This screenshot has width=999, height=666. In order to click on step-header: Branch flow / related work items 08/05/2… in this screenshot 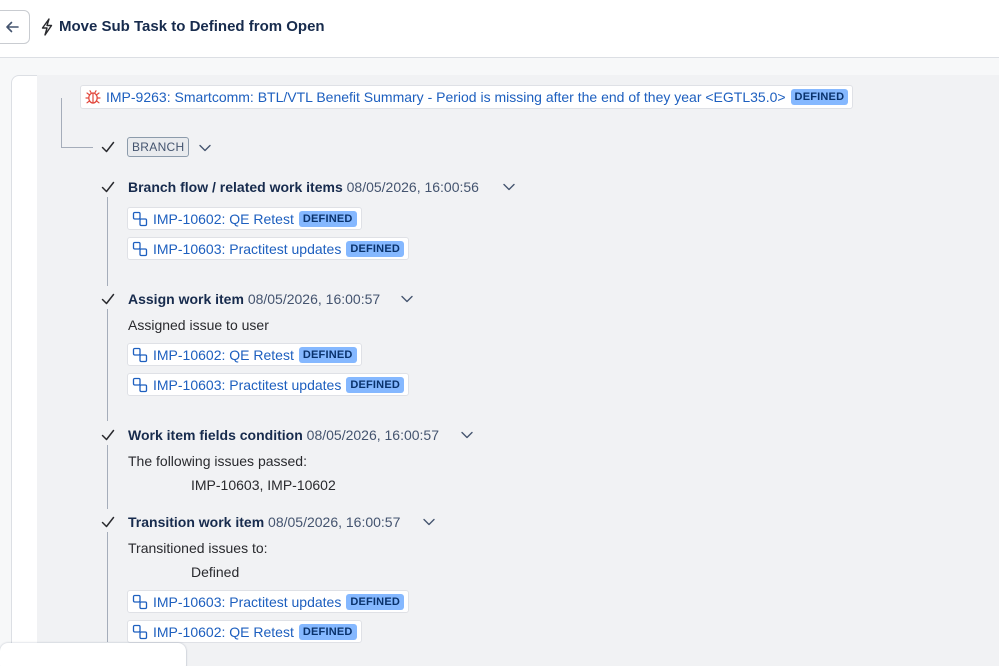, I will do `click(303, 187)`.